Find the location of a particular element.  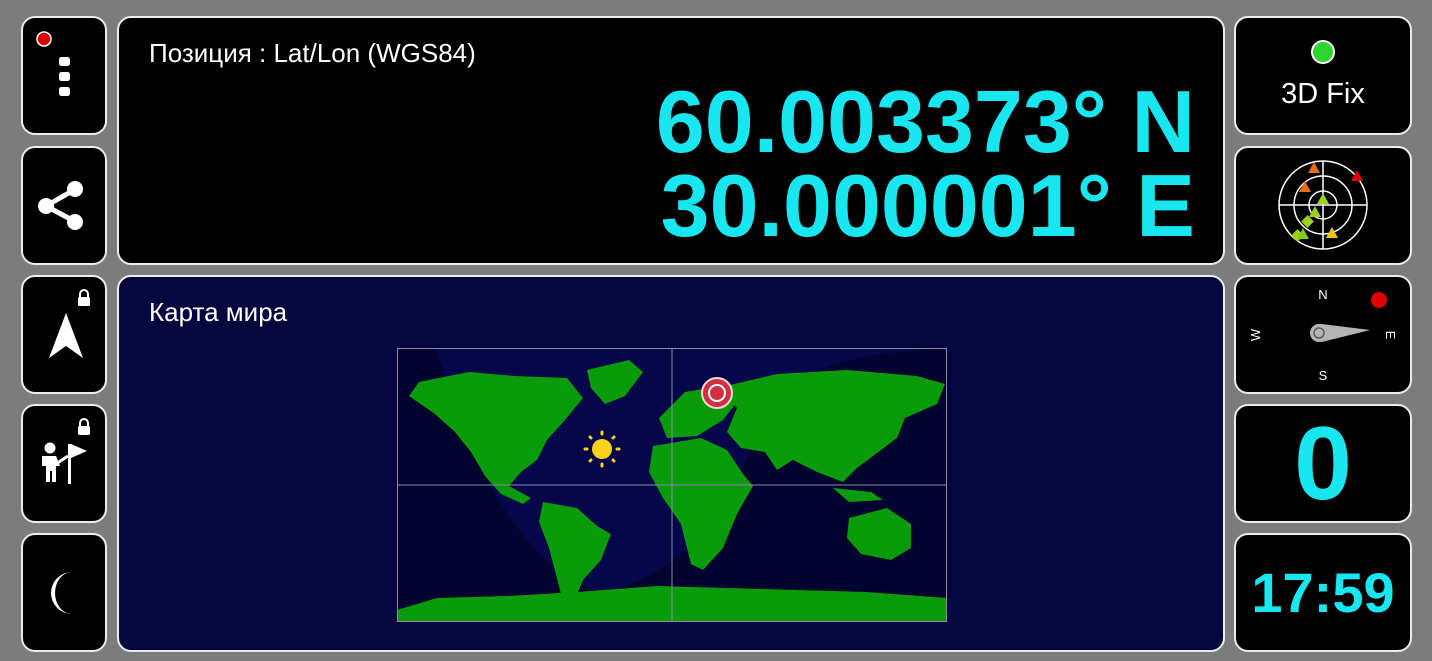

compass: N S E W is located at coordinates (1323, 334).